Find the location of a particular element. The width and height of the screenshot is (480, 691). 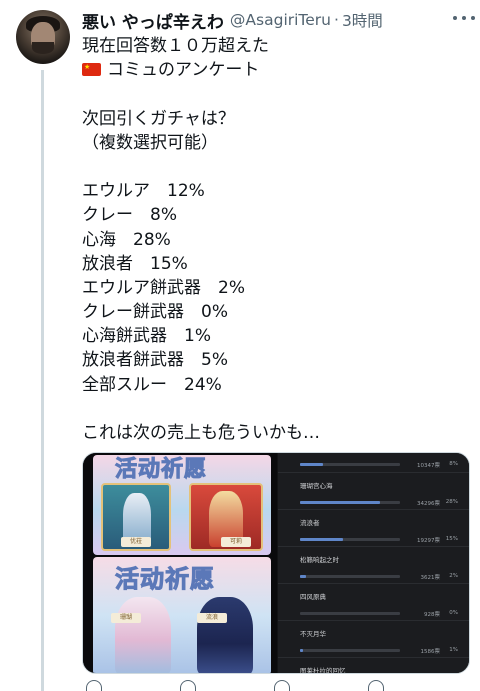

poll-count: 10347票 is located at coordinates (428, 466).